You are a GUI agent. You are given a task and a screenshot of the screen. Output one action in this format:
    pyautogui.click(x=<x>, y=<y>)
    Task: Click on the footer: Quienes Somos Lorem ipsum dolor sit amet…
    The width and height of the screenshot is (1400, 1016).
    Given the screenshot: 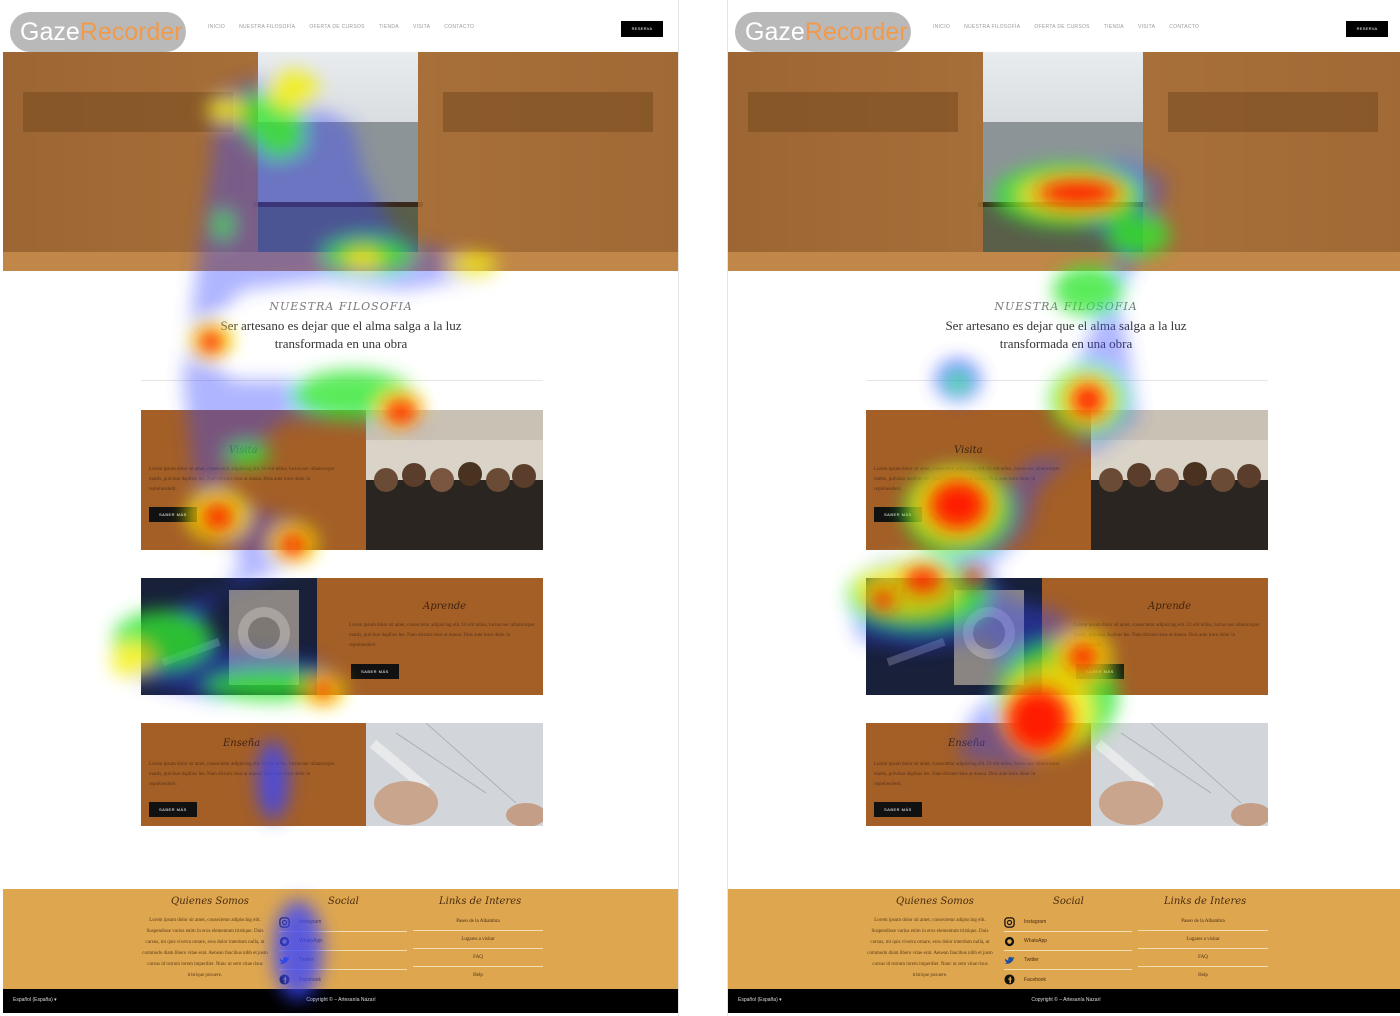 What is the action you would take?
    pyautogui.click(x=340, y=939)
    